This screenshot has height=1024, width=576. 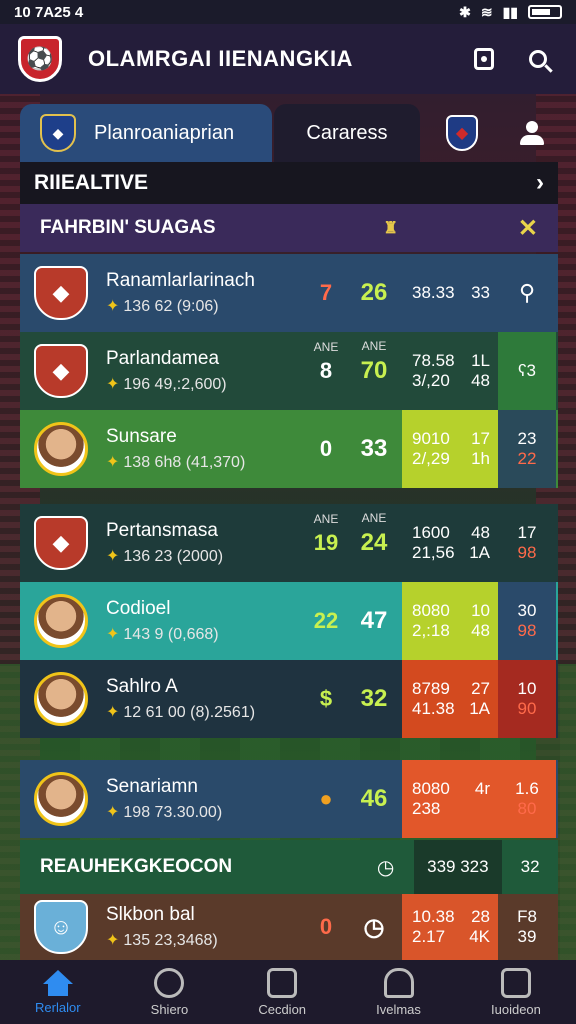 What do you see at coordinates (431, 458) in the screenshot?
I see `stat-value: 2/,29` at bounding box center [431, 458].